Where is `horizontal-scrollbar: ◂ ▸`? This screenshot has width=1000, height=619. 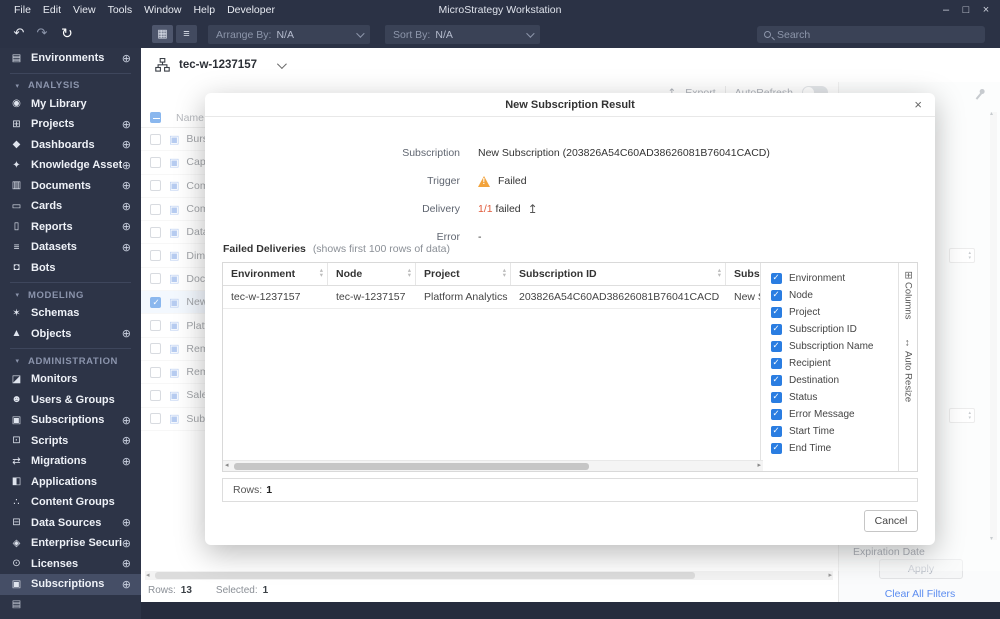 horizontal-scrollbar: ◂ ▸ is located at coordinates (489, 575).